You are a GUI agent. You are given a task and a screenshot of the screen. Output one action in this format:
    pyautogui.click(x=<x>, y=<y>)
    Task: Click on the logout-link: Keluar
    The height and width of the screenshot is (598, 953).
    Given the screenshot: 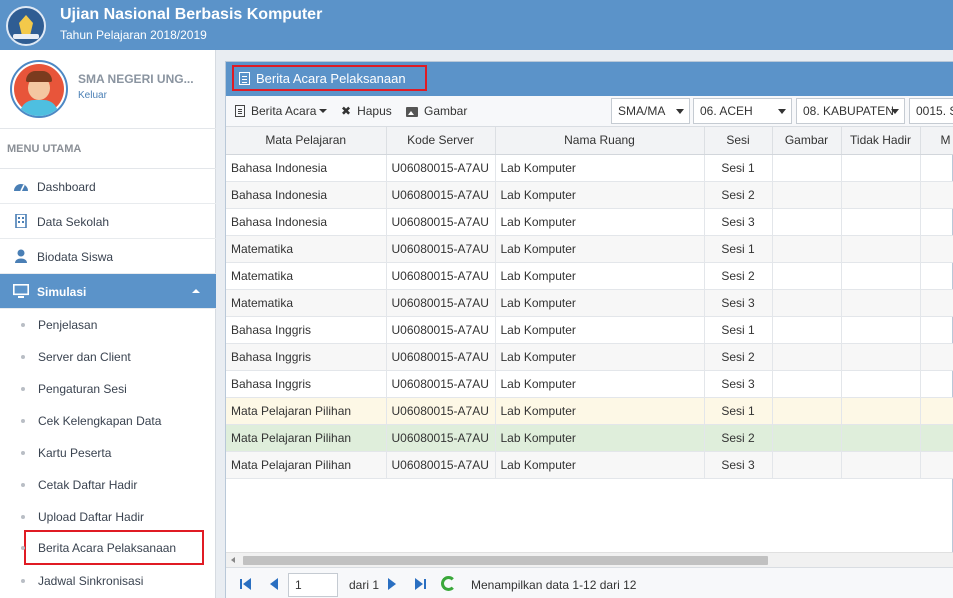 What is the action you would take?
    pyautogui.click(x=92, y=95)
    